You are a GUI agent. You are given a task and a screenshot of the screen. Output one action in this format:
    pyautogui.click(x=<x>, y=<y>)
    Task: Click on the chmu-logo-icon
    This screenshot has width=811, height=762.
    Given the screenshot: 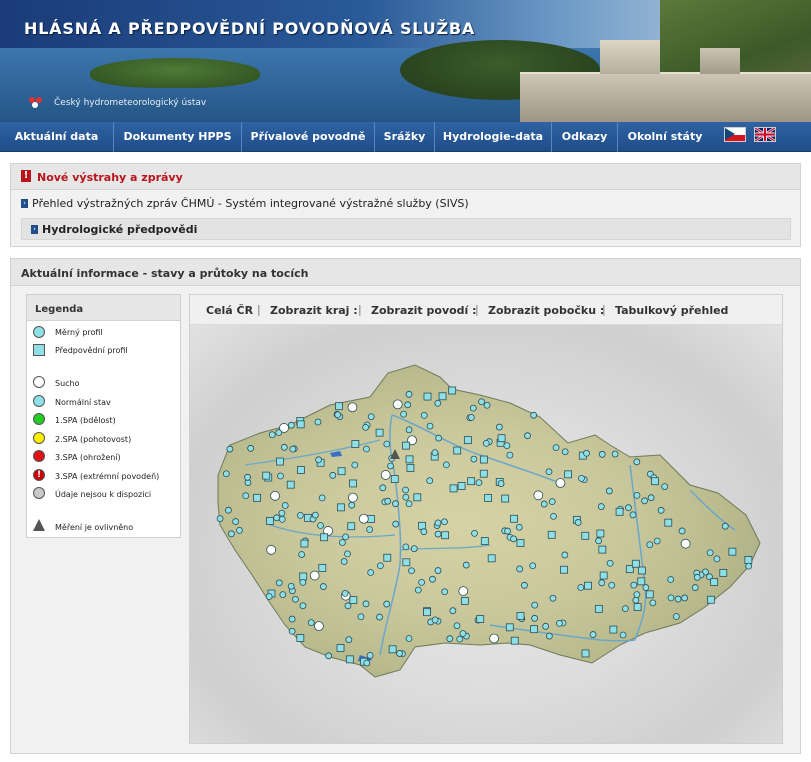 What is the action you would take?
    pyautogui.click(x=38, y=103)
    